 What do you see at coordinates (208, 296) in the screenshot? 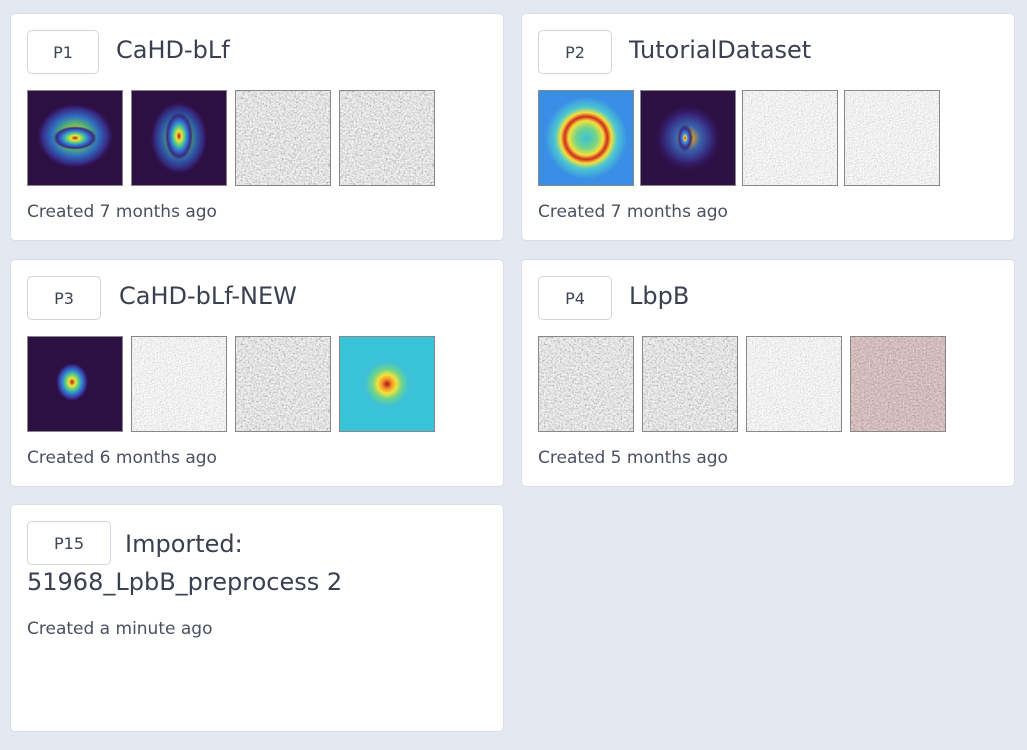
I see `project-title: CaHD-bLf-NEW` at bounding box center [208, 296].